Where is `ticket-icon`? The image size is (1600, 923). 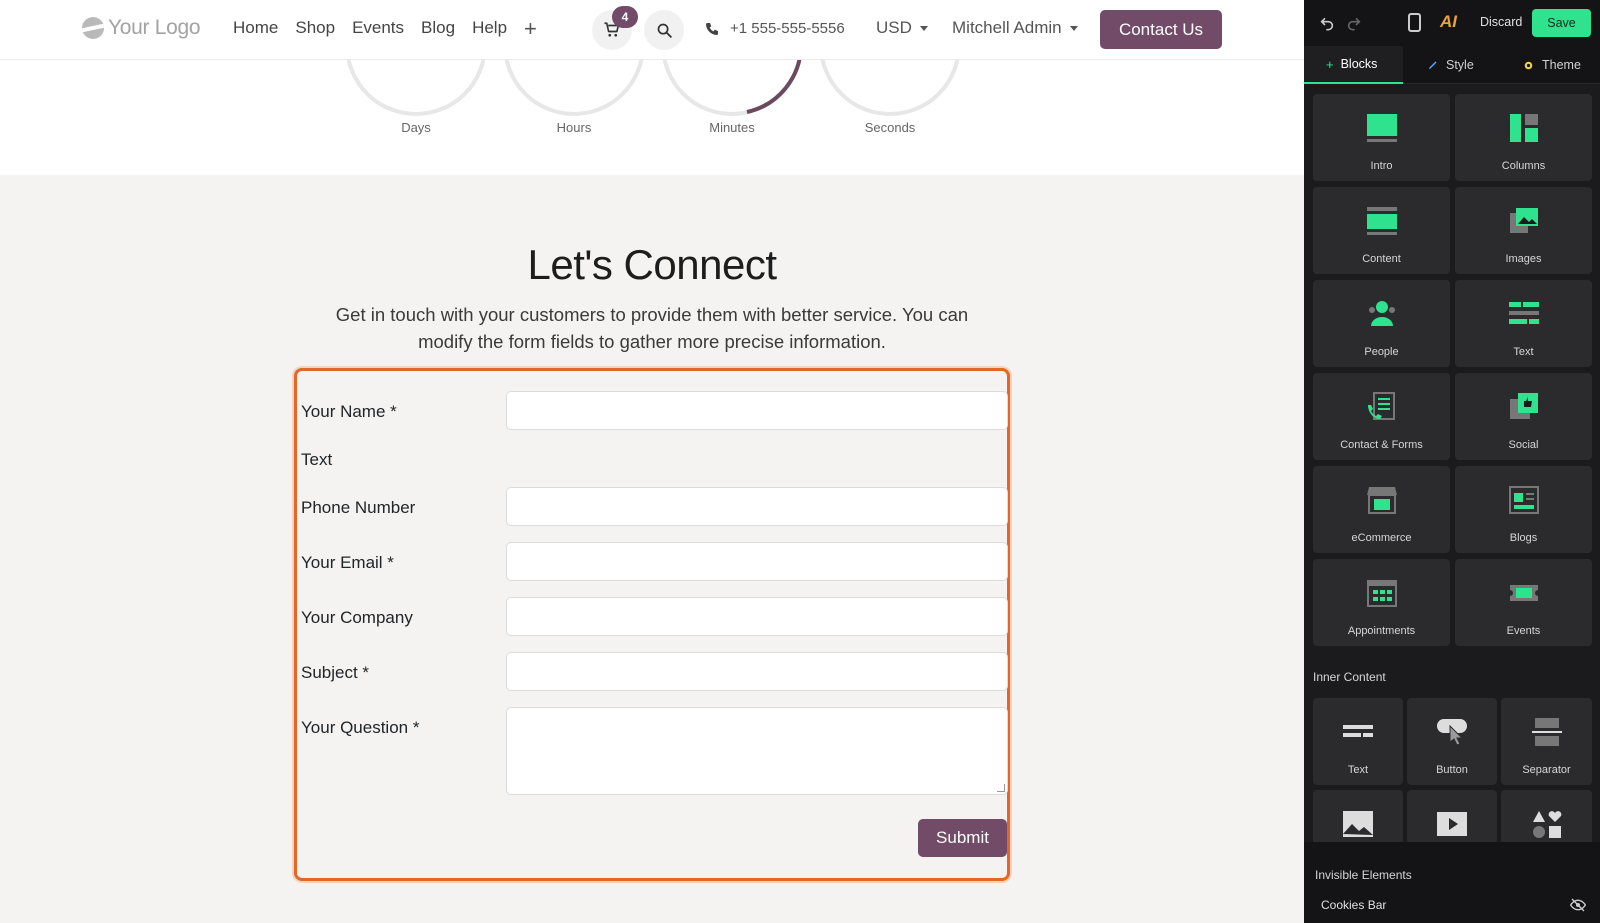
ticket-icon is located at coordinates (1523, 593).